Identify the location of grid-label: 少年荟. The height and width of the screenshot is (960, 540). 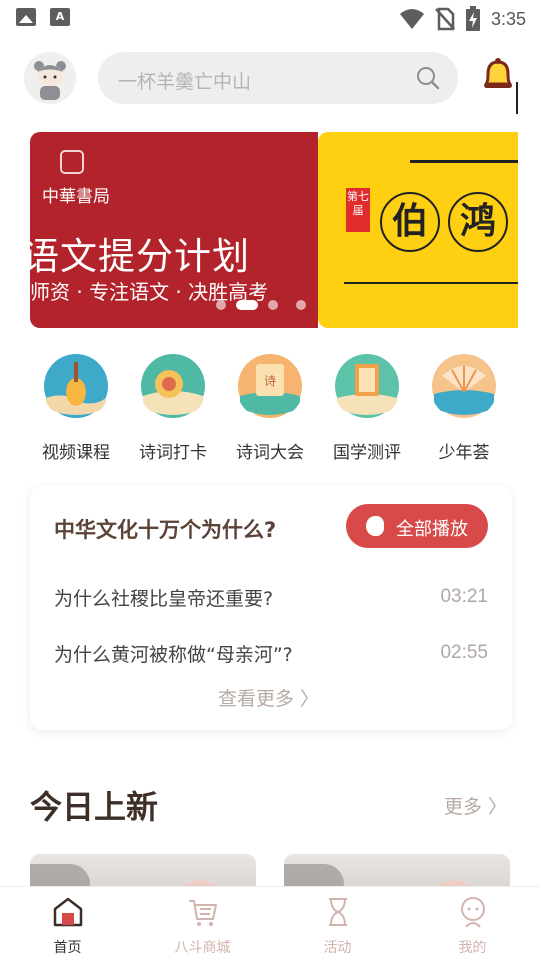
(464, 453).